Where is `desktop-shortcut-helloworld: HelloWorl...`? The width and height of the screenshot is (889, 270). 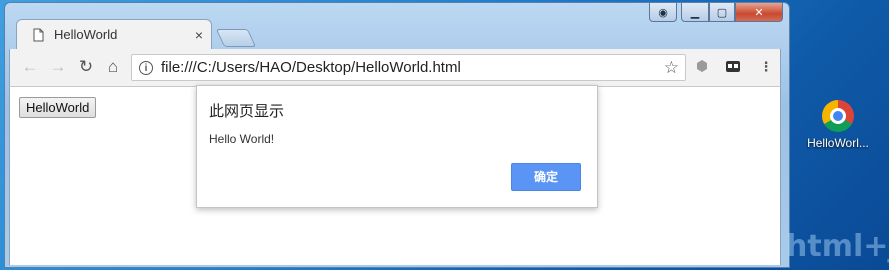 desktop-shortcut-helloworld: HelloWorl... is located at coordinates (838, 125).